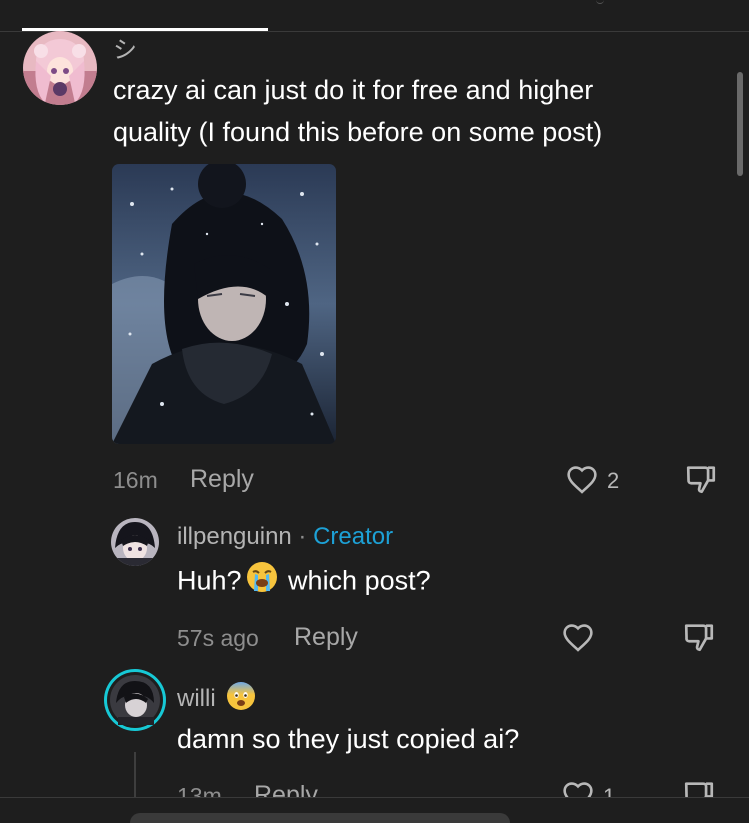  What do you see at coordinates (348, 739) in the screenshot?
I see `comment-text: damn so they just copied ai?` at bounding box center [348, 739].